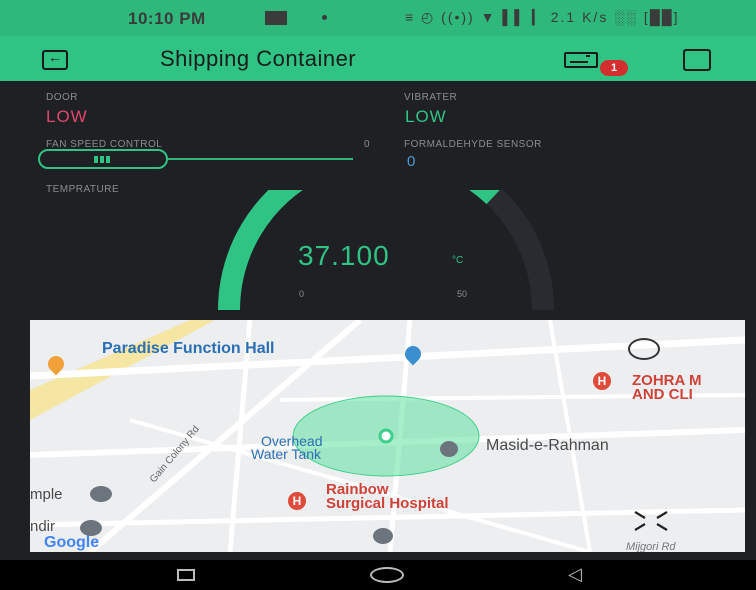 The height and width of the screenshot is (590, 756). Describe the element at coordinates (473, 144) in the screenshot. I see `formaldehyde-label: FORMALDEHYDE SENSOR` at that location.